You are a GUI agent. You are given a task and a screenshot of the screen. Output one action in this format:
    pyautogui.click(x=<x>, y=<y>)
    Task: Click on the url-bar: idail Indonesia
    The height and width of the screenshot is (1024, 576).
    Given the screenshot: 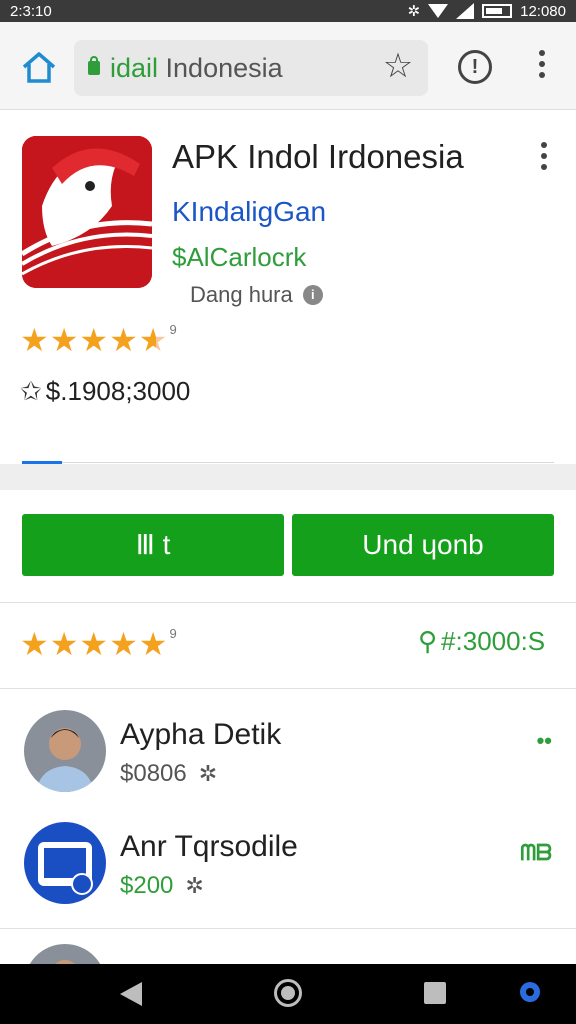 What is the action you would take?
    pyautogui.click(x=251, y=68)
    